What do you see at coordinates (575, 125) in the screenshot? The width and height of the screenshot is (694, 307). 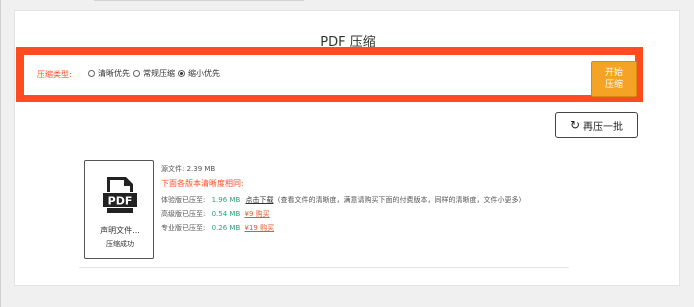 I see `refresh-icon: ↻` at bounding box center [575, 125].